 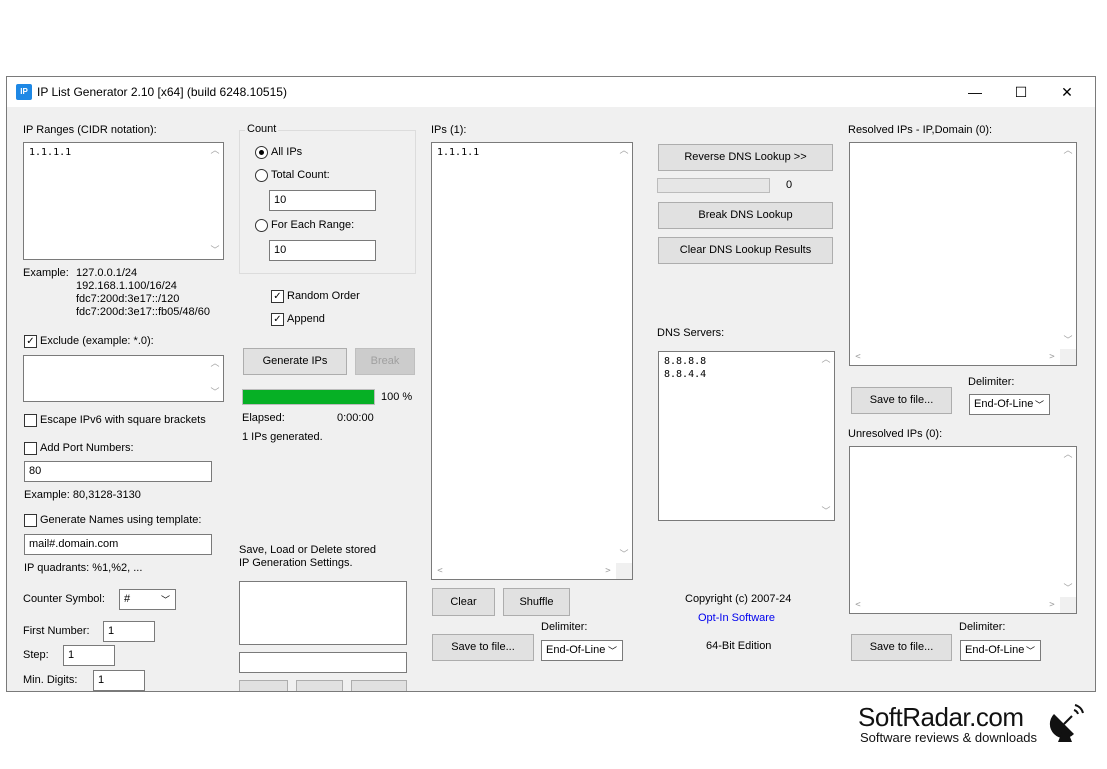 What do you see at coordinates (30, 420) in the screenshot?
I see `escape-ipv6-checkbox` at bounding box center [30, 420].